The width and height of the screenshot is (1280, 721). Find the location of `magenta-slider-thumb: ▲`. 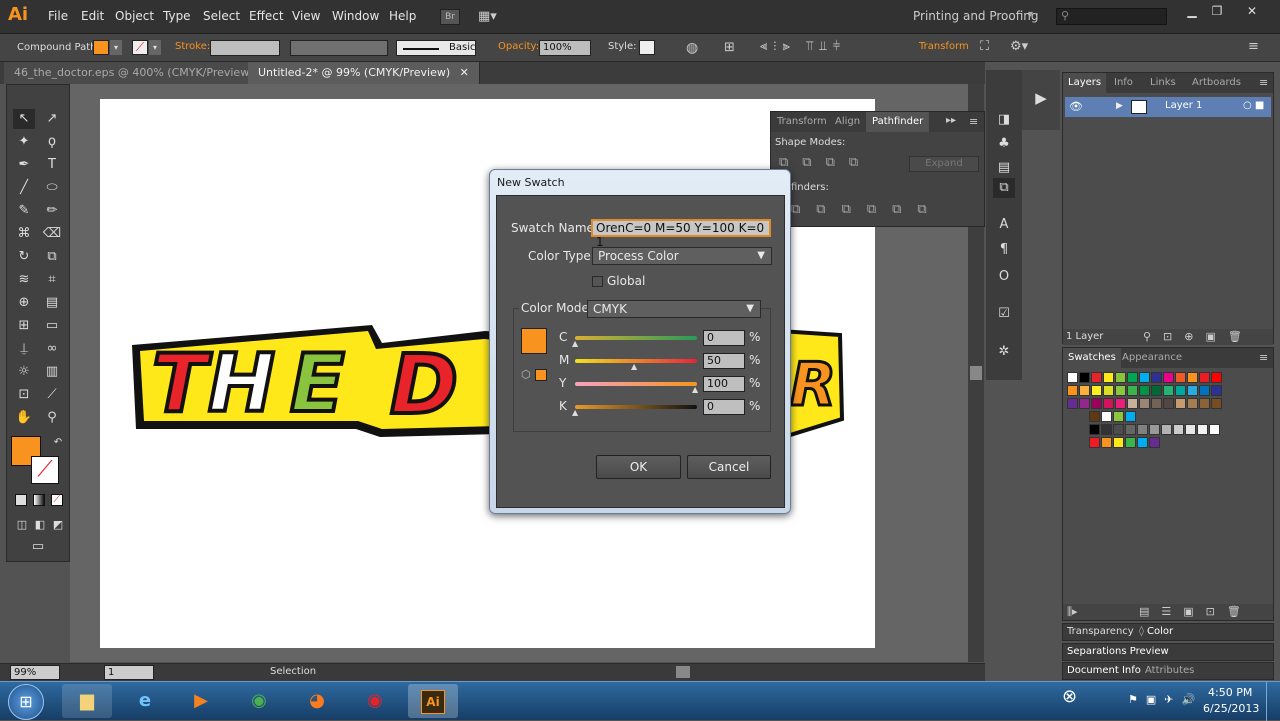

magenta-slider-thumb: ▲ is located at coordinates (634, 366).